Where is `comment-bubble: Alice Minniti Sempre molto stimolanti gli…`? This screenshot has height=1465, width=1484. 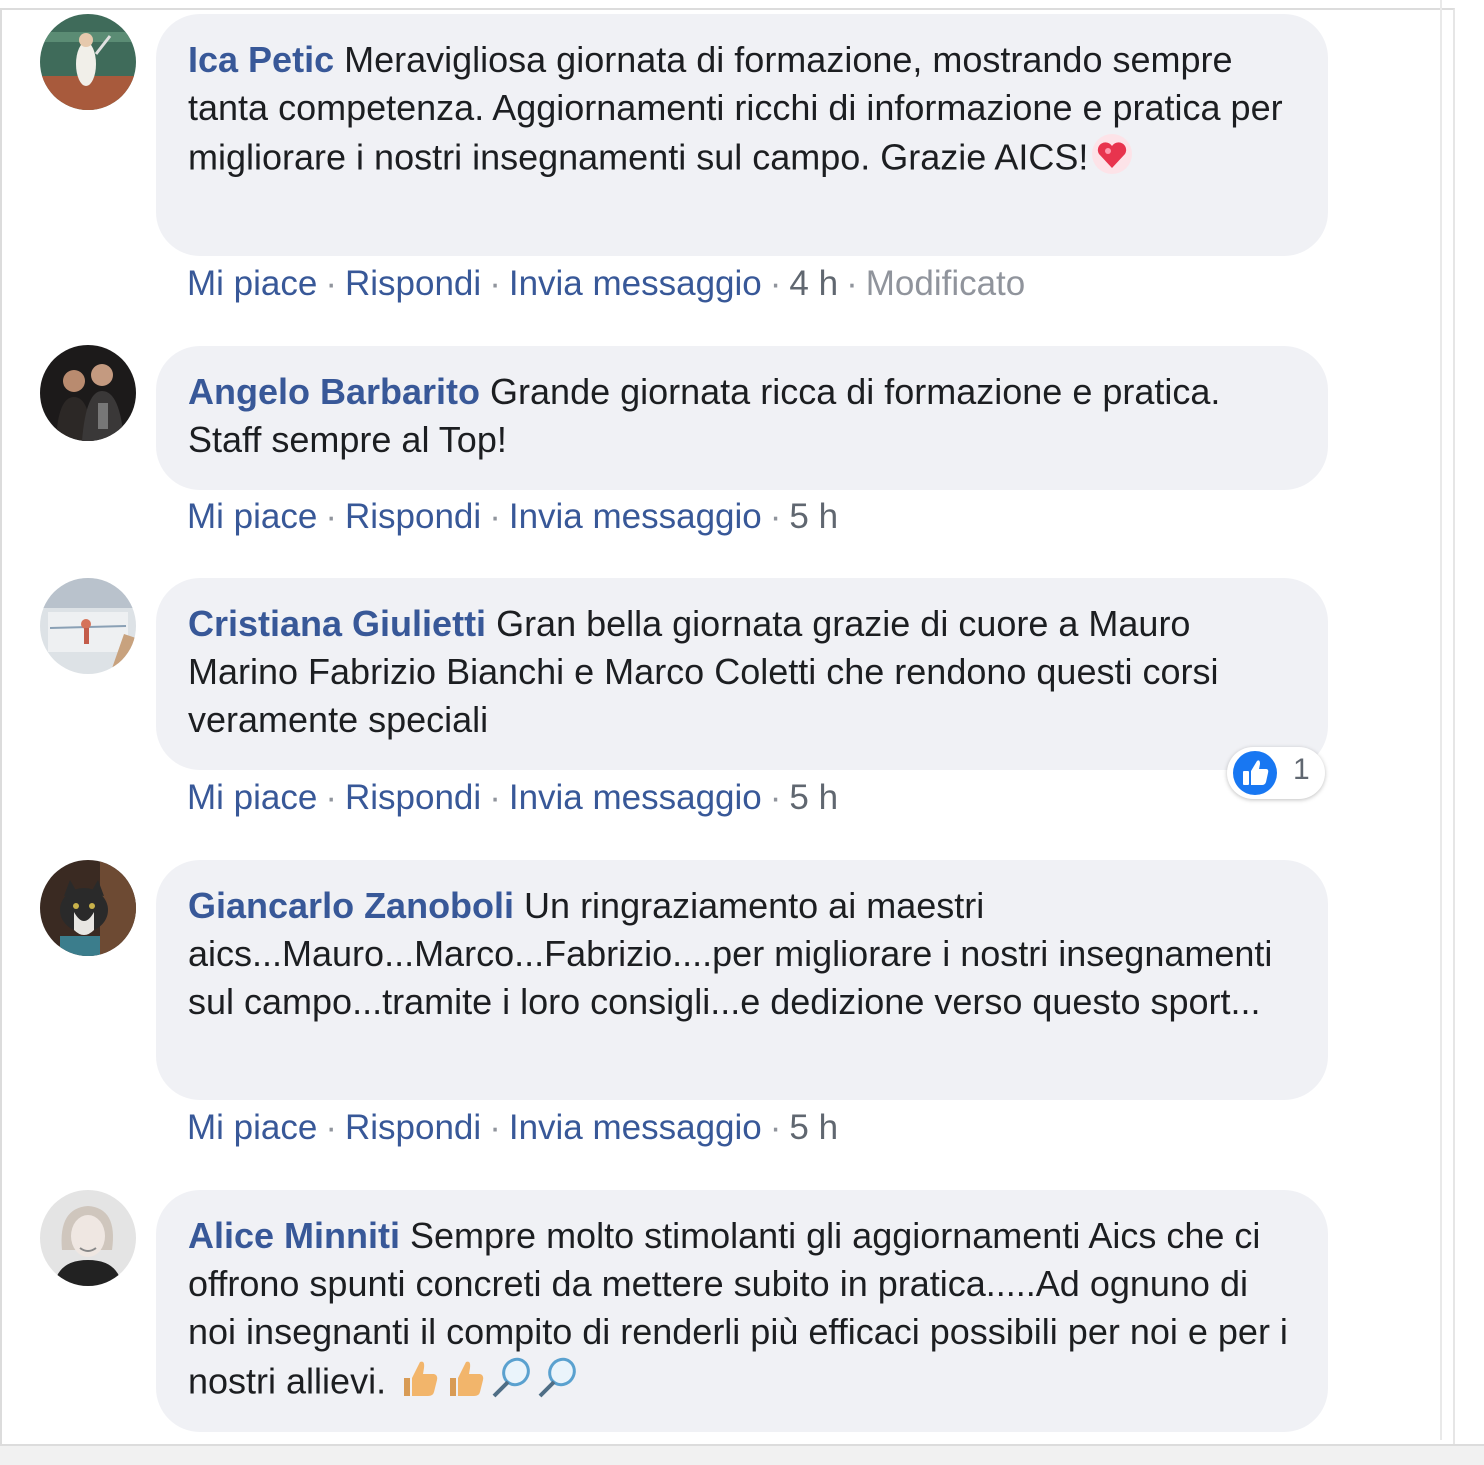
comment-bubble: Alice Minniti Sempre molto stimolanti gli… is located at coordinates (742, 1311).